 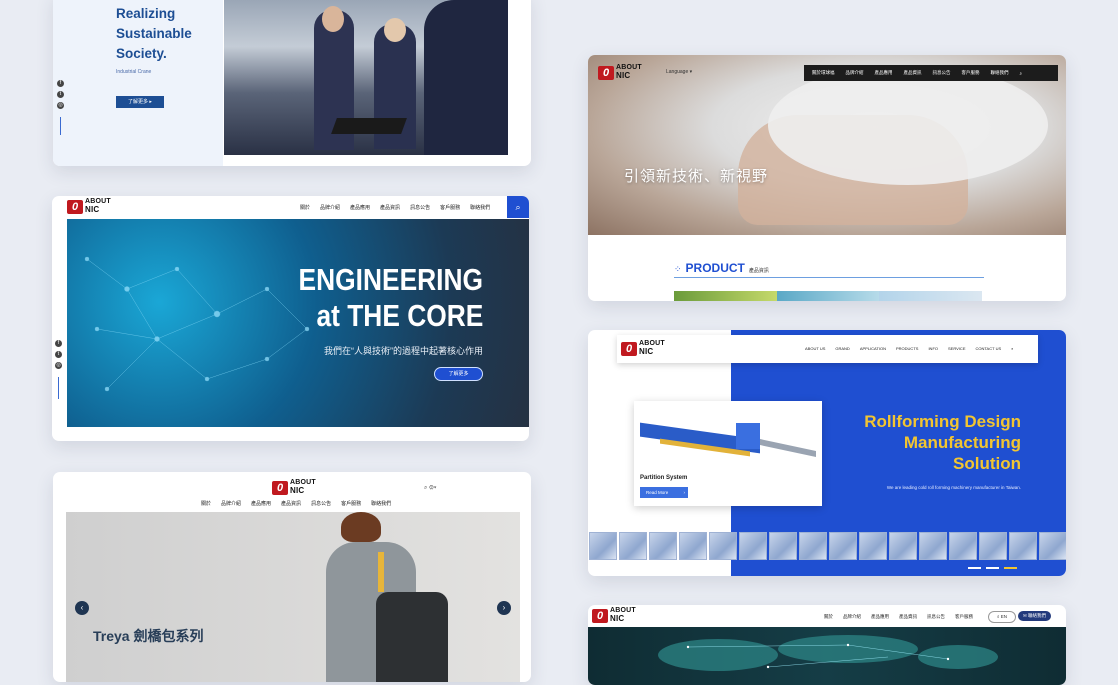 What do you see at coordinates (148, 636) in the screenshot?
I see `hero-title: Treya 劍橋包系列` at bounding box center [148, 636].